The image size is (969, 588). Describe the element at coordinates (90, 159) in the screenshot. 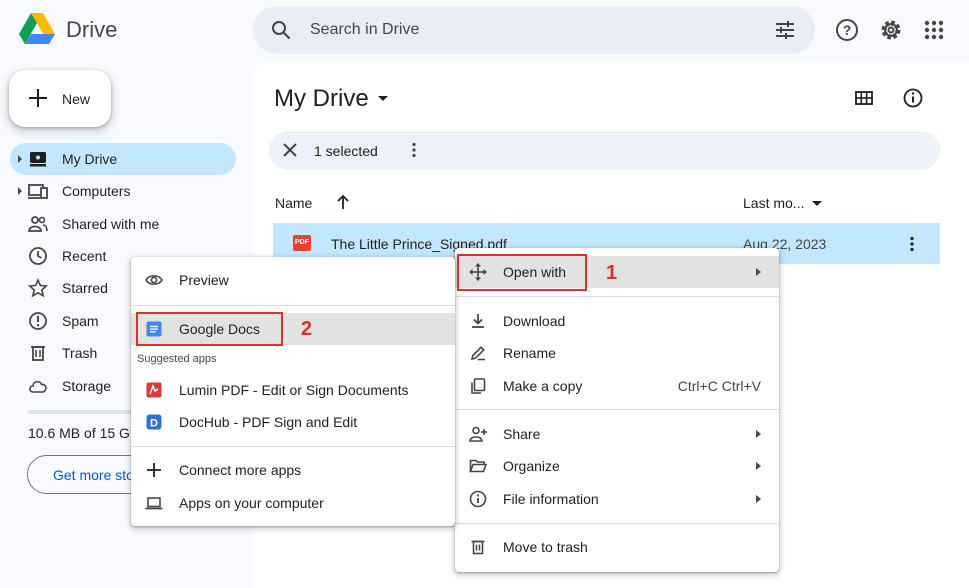

I see `sidebar-item-label: My Drive` at that location.